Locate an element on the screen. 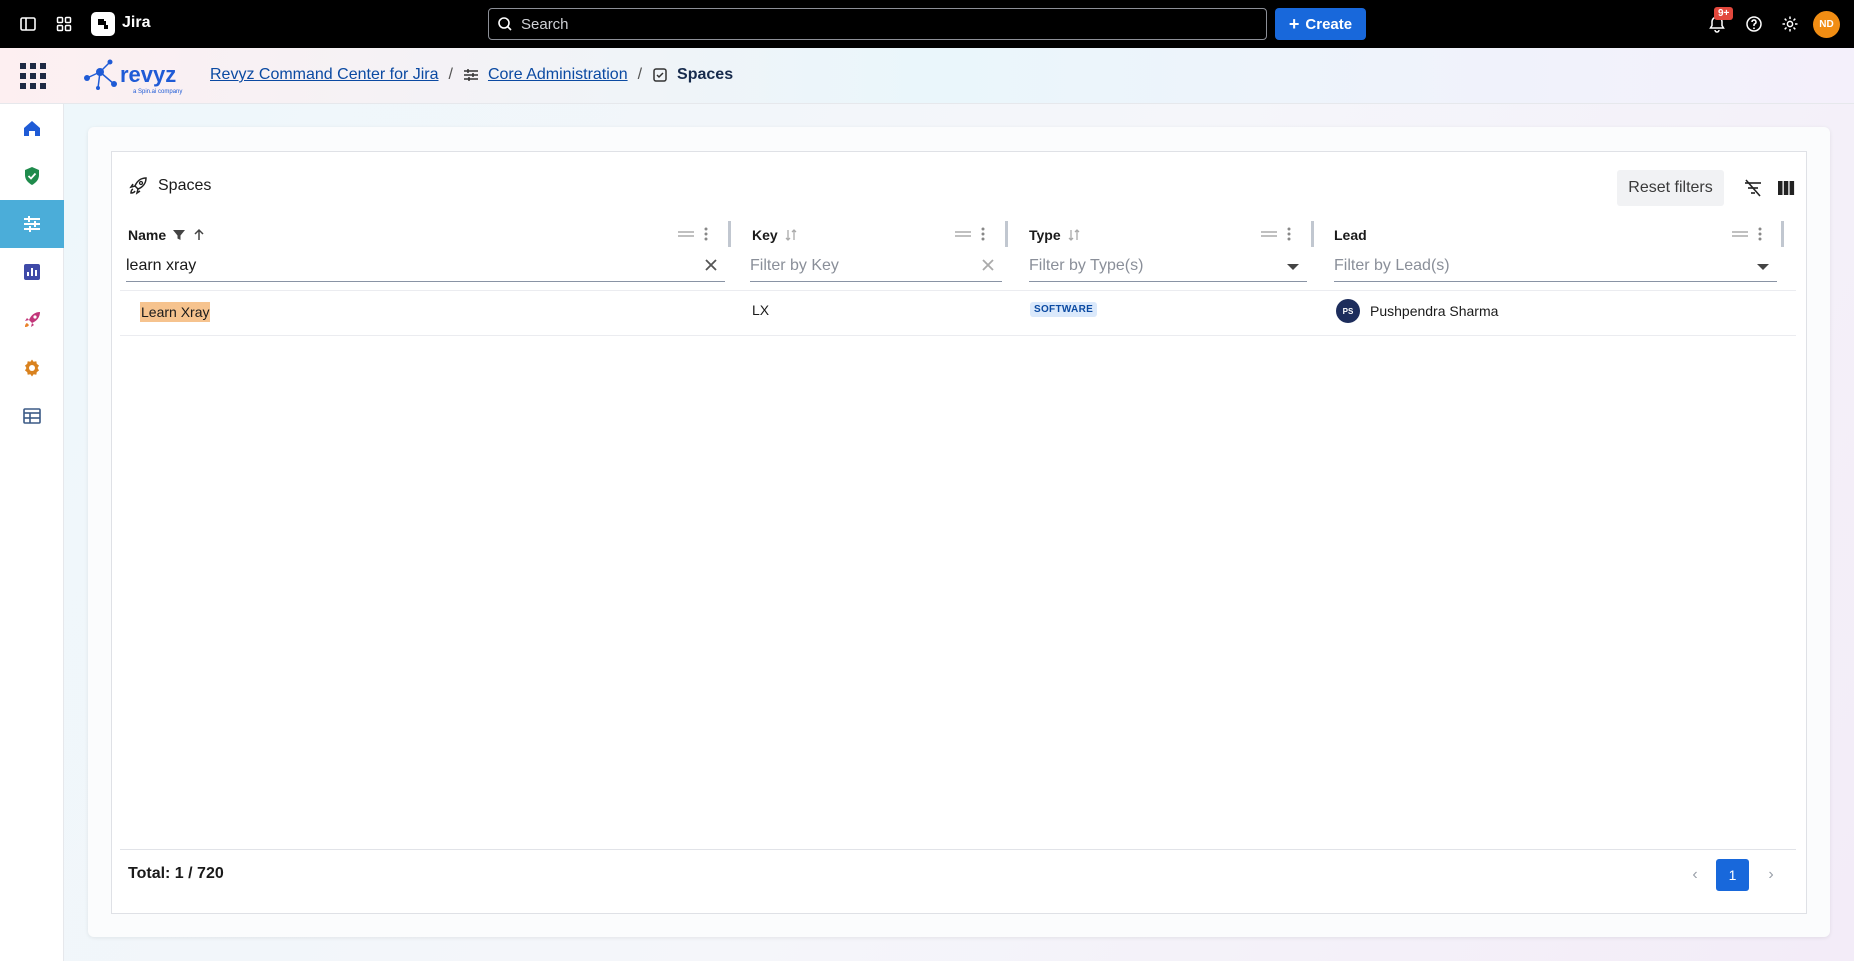 This screenshot has width=1854, height=961. reset-filters-button: Reset filters is located at coordinates (1670, 188).